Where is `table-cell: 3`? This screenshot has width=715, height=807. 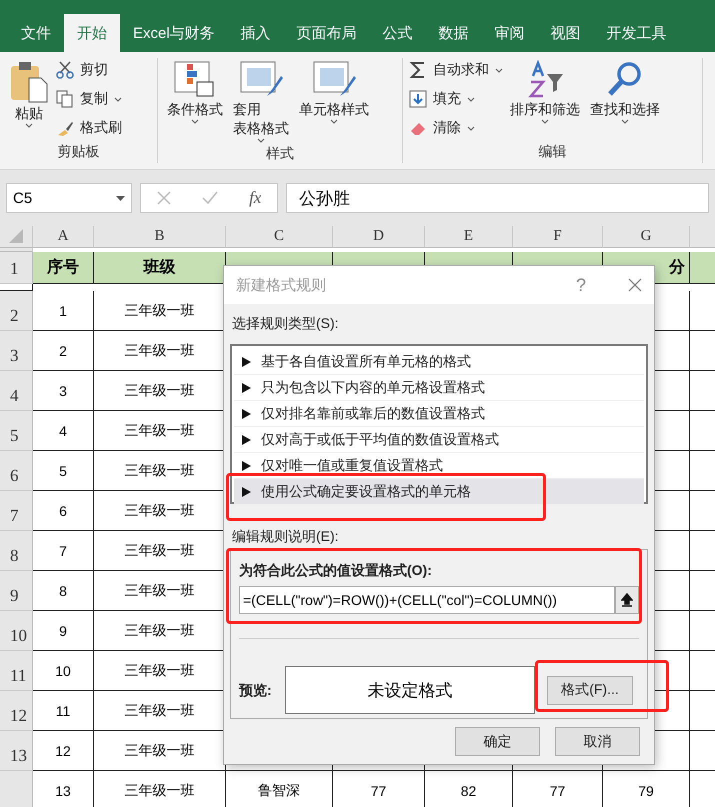 table-cell: 3 is located at coordinates (63, 391).